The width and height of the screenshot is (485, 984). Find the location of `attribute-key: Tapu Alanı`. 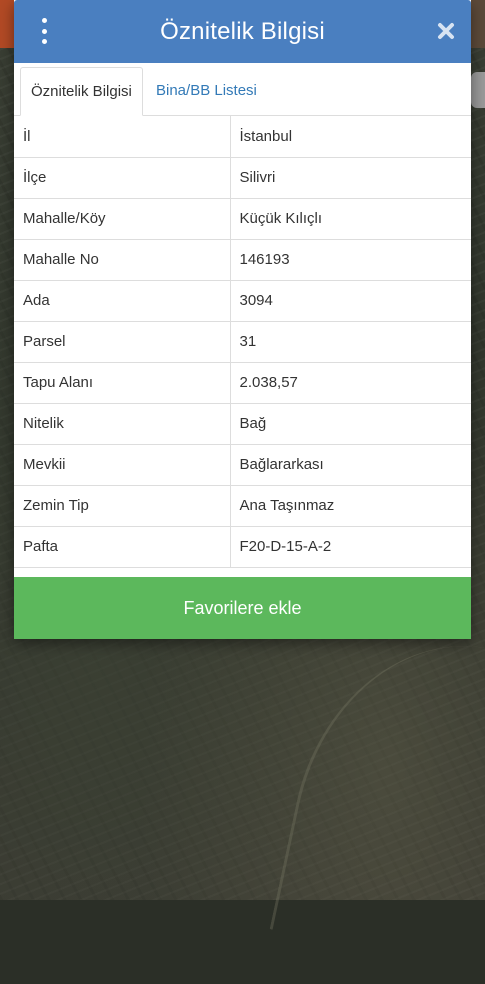

attribute-key: Tapu Alanı is located at coordinates (122, 382).